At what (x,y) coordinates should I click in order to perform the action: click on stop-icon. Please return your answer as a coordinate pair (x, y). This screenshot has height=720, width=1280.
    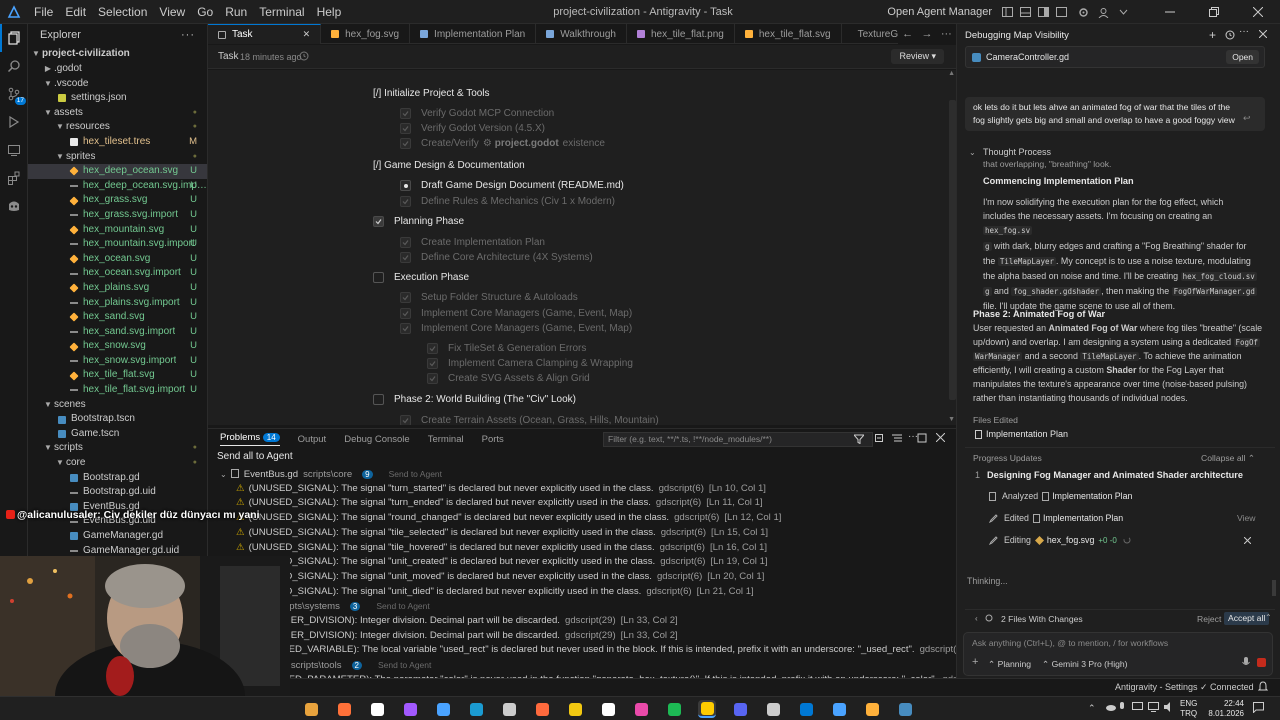
    Looking at the image, I should click on (1261, 662).